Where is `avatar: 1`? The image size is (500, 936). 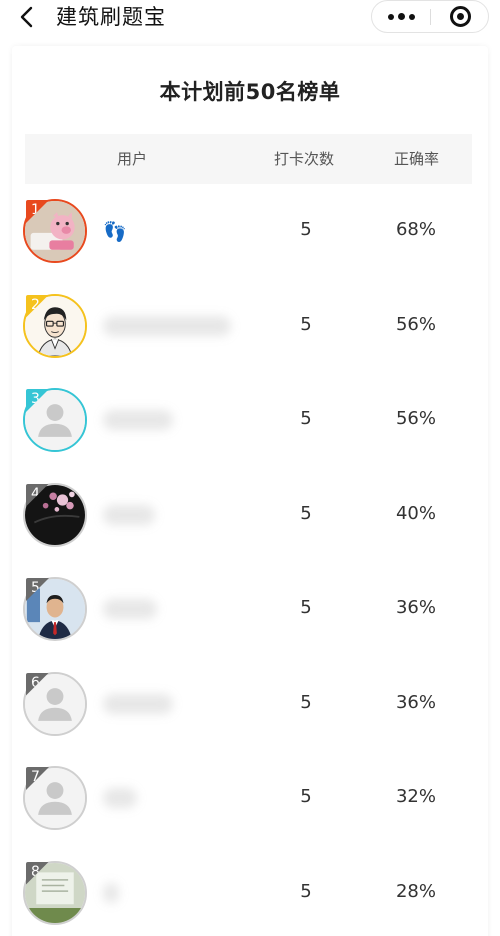 avatar: 1 is located at coordinates (55, 231).